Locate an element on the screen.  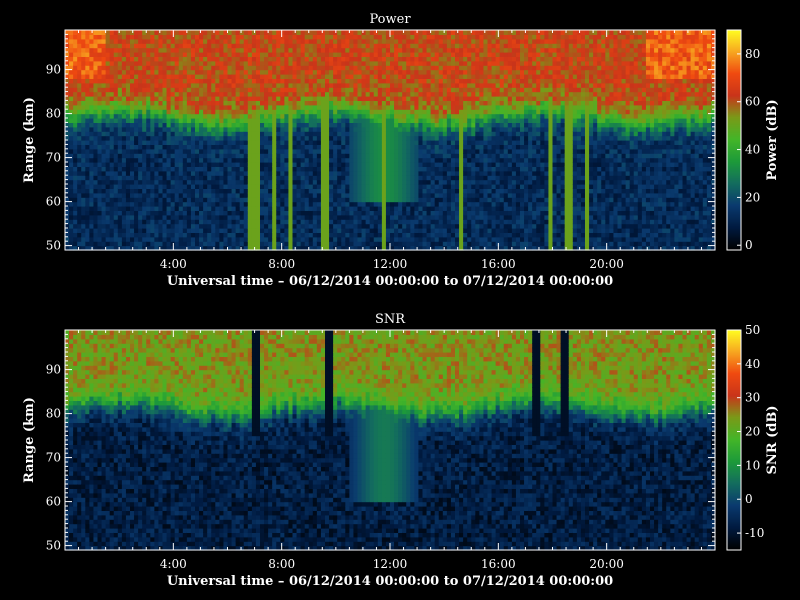
snr-colorbar-label: SNR (dB) is located at coordinates (772, 440).